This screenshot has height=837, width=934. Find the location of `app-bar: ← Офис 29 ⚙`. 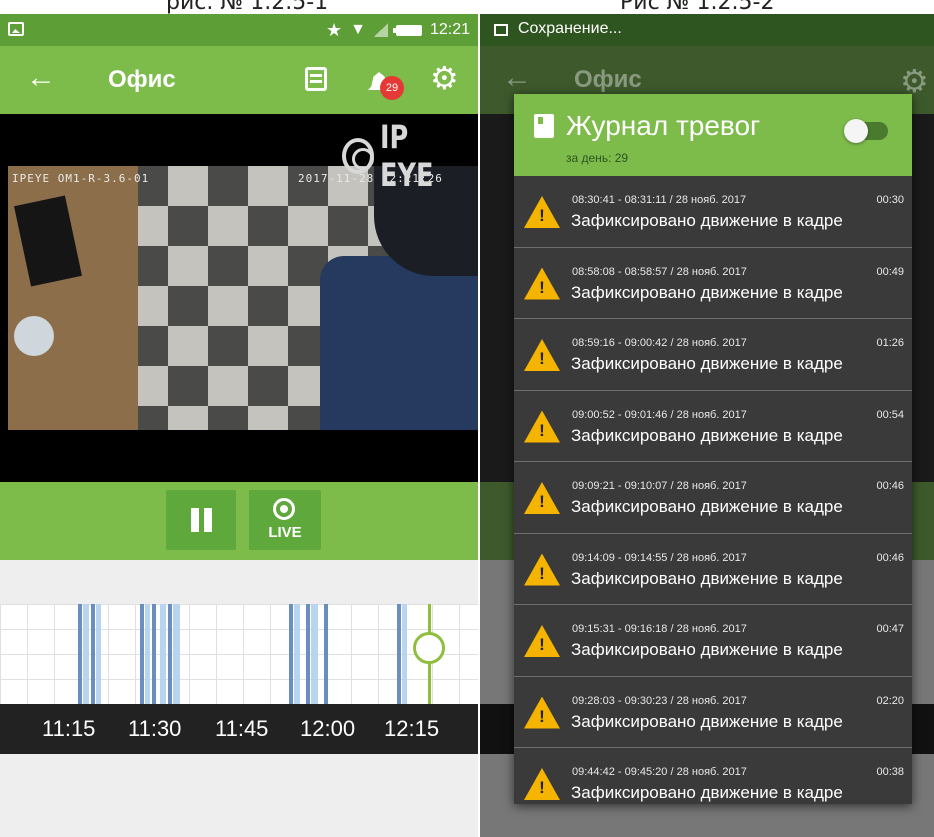

app-bar: ← Офис 29 ⚙ is located at coordinates (239, 80).